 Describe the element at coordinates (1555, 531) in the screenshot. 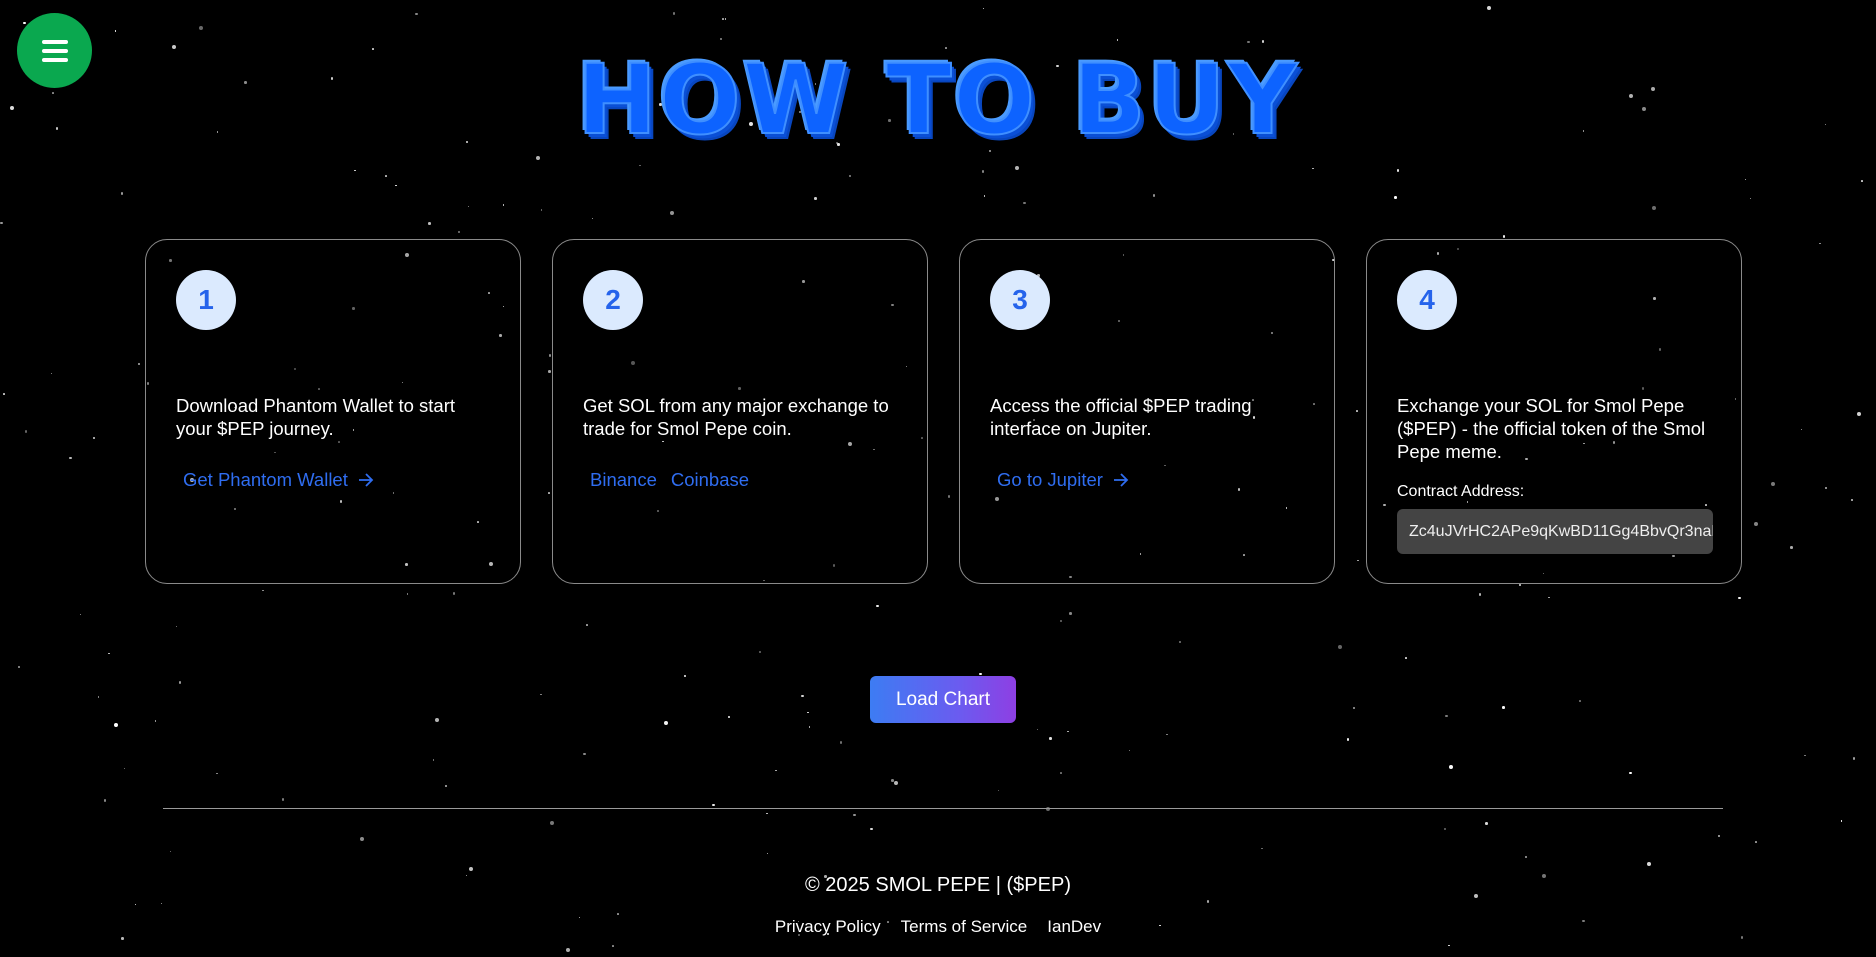

I see `contract-address-field: Zc4uJVrHC2APe9qKwBD11Gg4BbvQr3naPu` at that location.